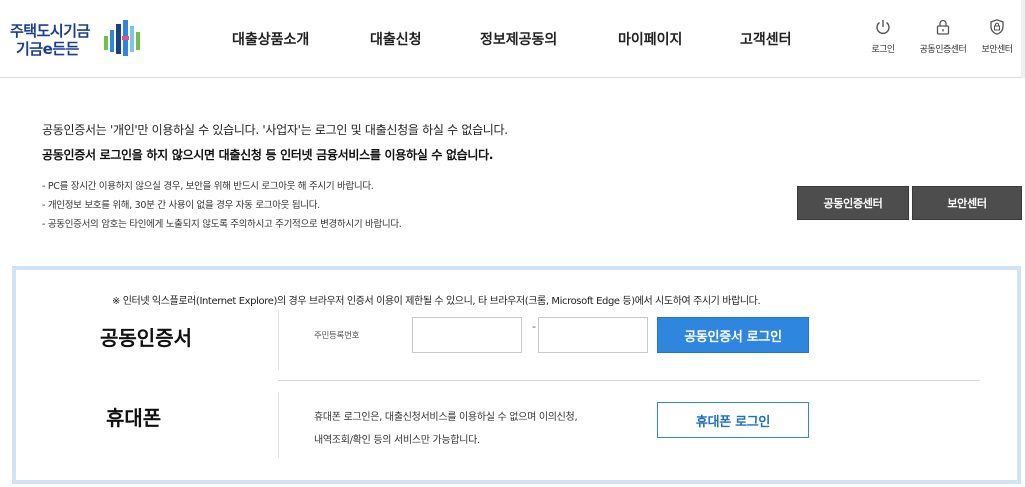 Image resolution: width=1025 pixels, height=487 pixels. What do you see at coordinates (396, 39) in the screenshot?
I see `nav-loan-apply: 대출신청` at bounding box center [396, 39].